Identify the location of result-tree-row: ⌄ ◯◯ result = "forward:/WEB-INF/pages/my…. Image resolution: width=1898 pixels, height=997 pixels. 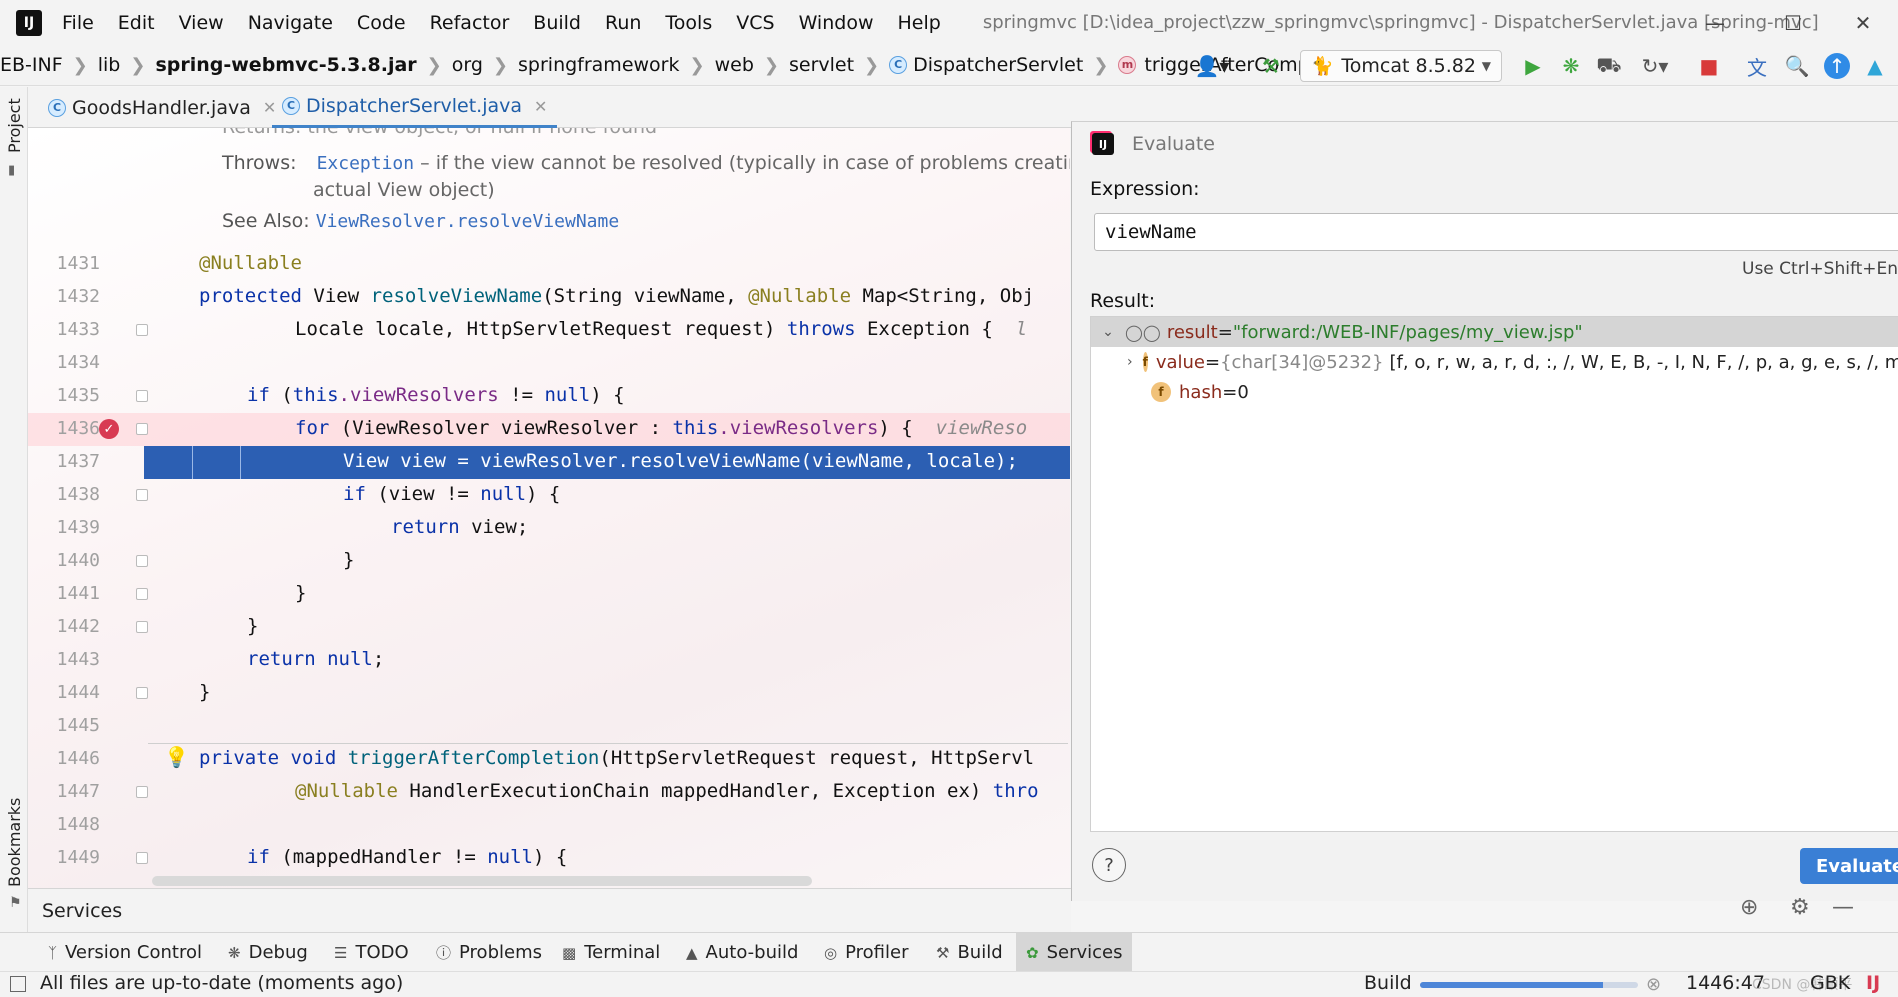
(1494, 332).